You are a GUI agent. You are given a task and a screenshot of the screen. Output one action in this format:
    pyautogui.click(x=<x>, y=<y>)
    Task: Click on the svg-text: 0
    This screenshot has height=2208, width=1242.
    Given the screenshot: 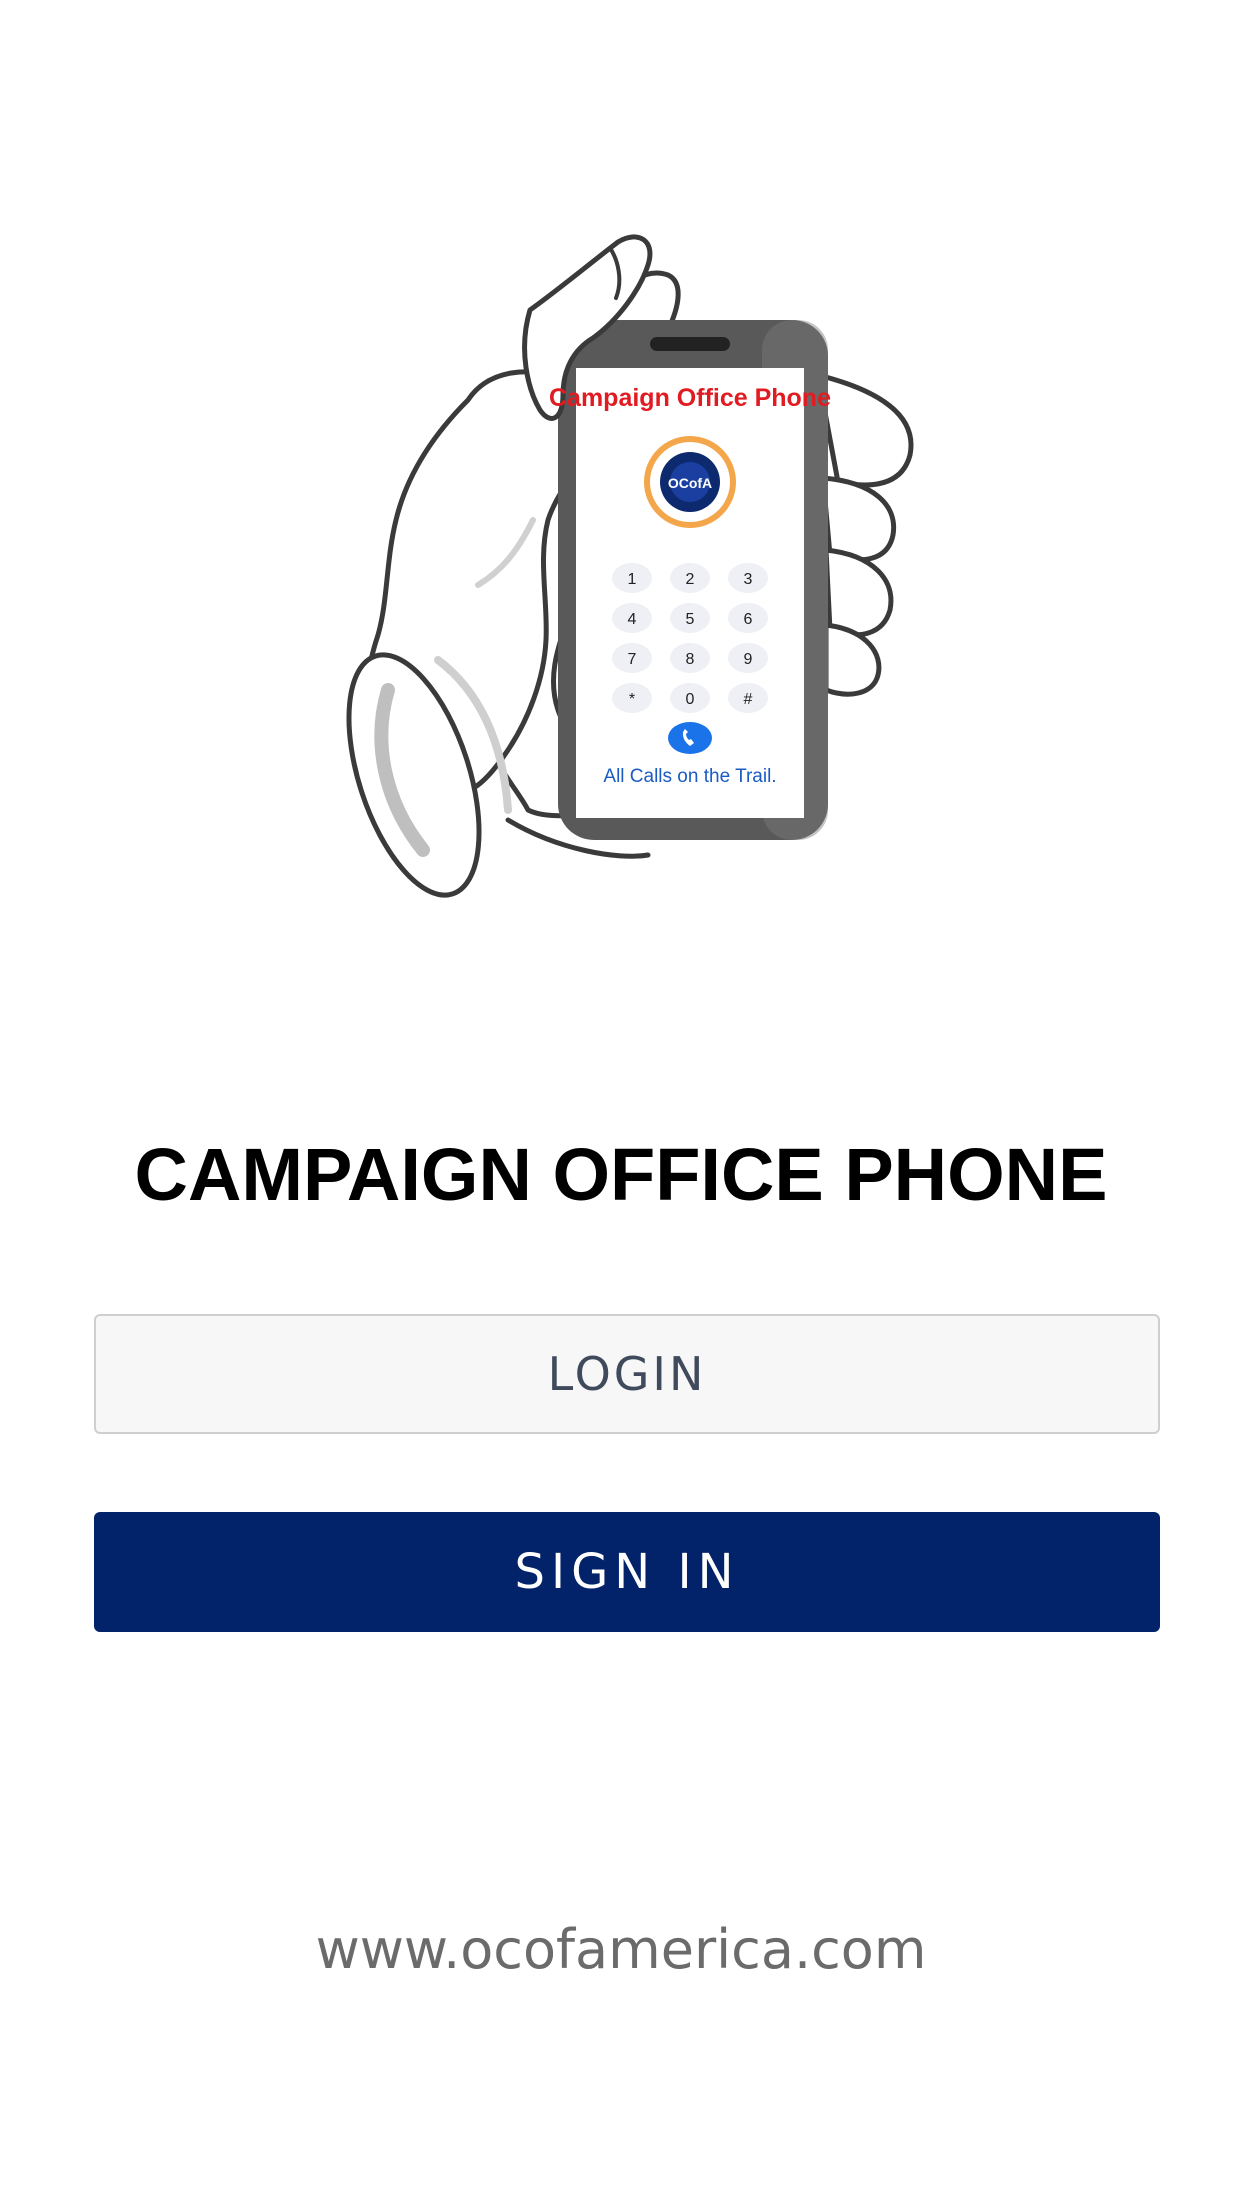 What is the action you would take?
    pyautogui.click(x=690, y=699)
    